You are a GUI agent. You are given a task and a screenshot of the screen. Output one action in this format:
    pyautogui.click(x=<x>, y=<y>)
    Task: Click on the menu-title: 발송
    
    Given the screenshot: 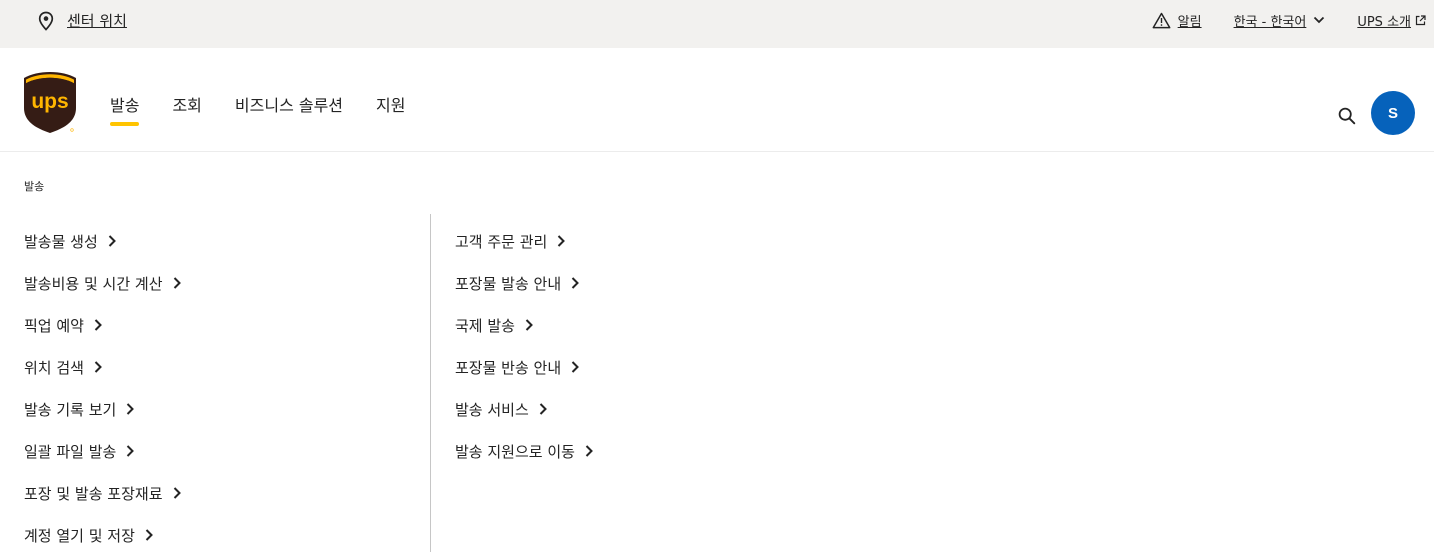 What is the action you would take?
    pyautogui.click(x=34, y=186)
    